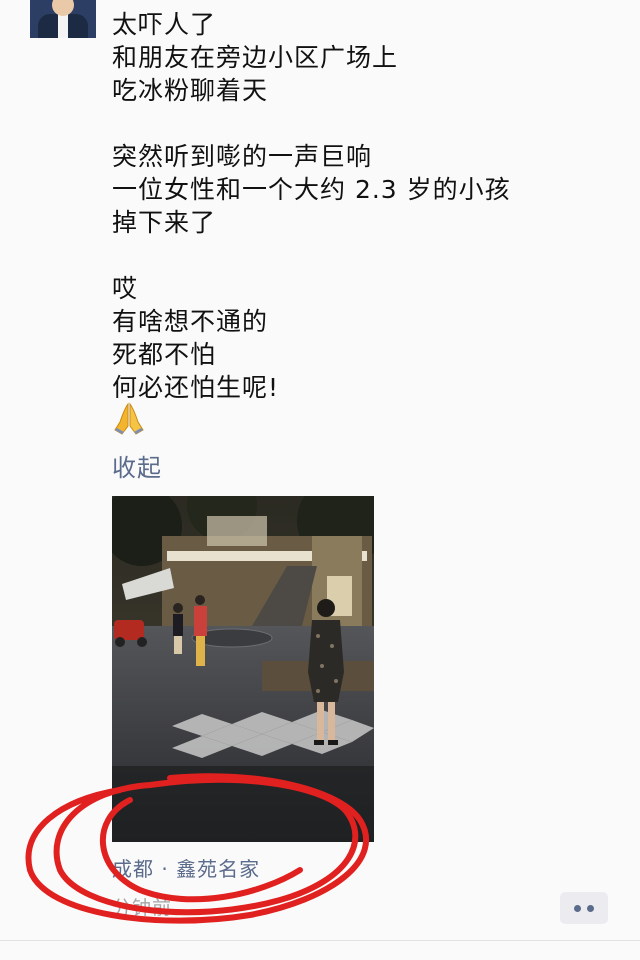 The height and width of the screenshot is (960, 640). What do you see at coordinates (125, 288) in the screenshot?
I see `post-line: 哎` at bounding box center [125, 288].